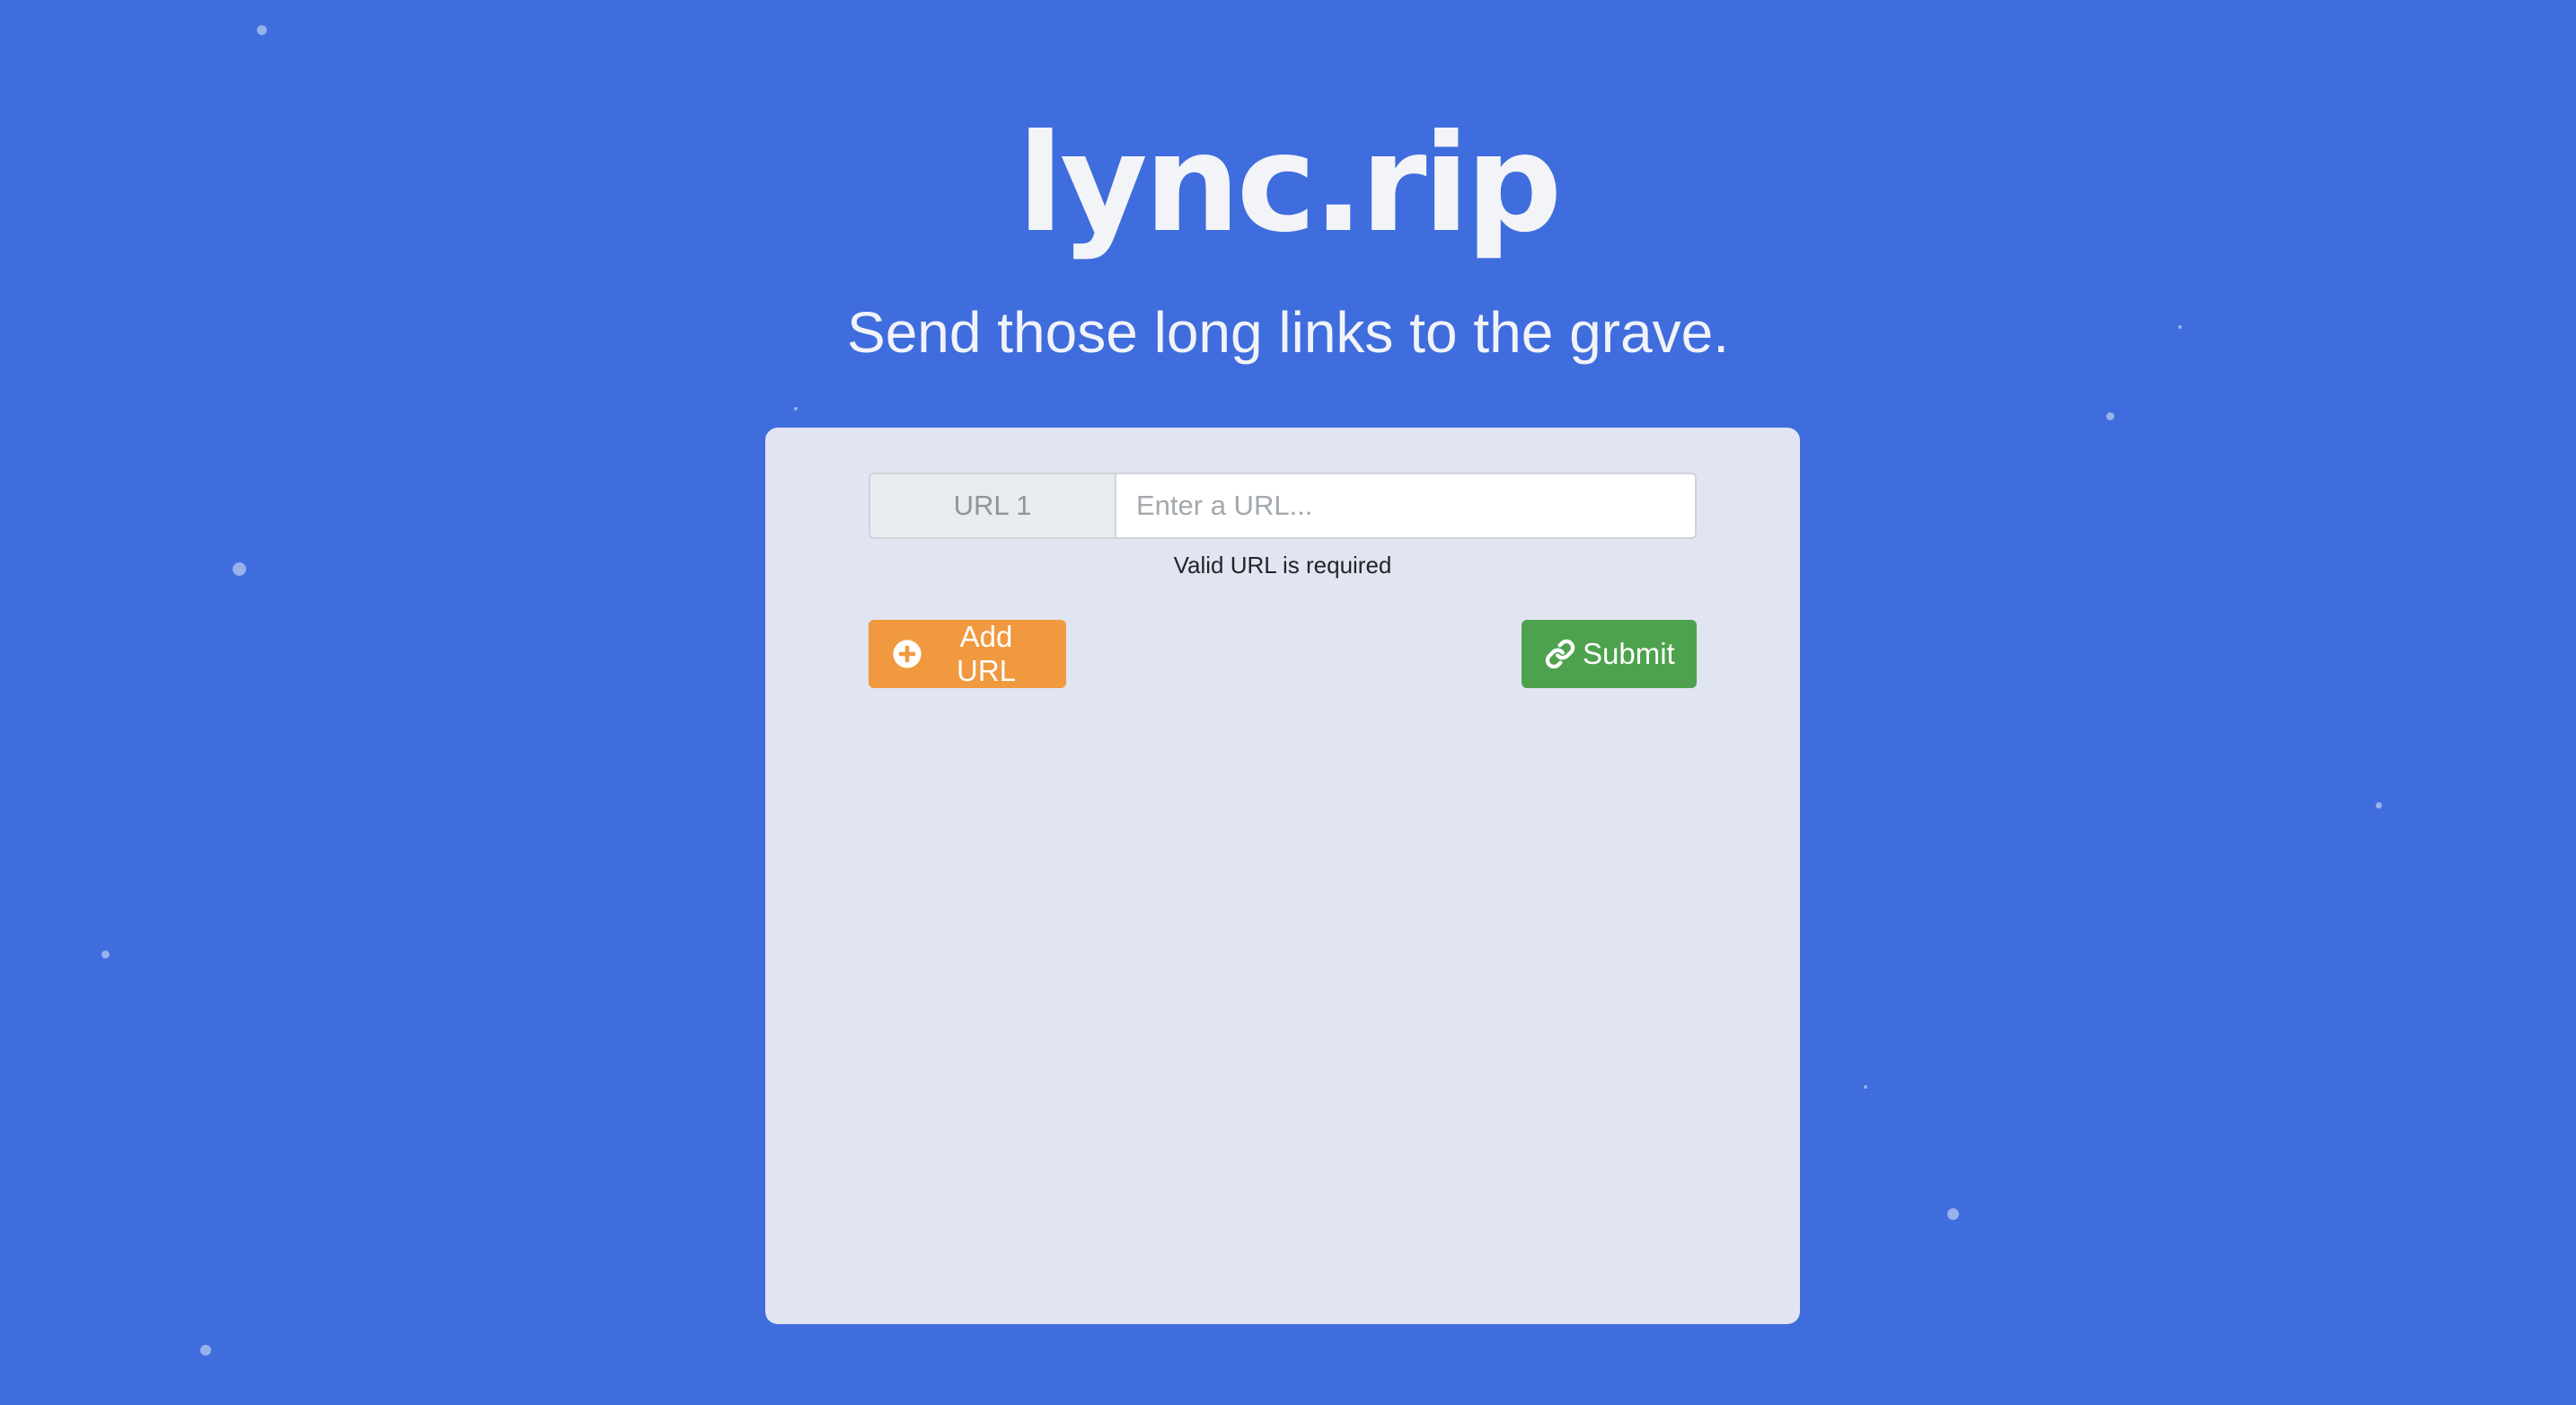 This screenshot has width=2576, height=1405. I want to click on url-input-group: URL 1, so click(1283, 506).